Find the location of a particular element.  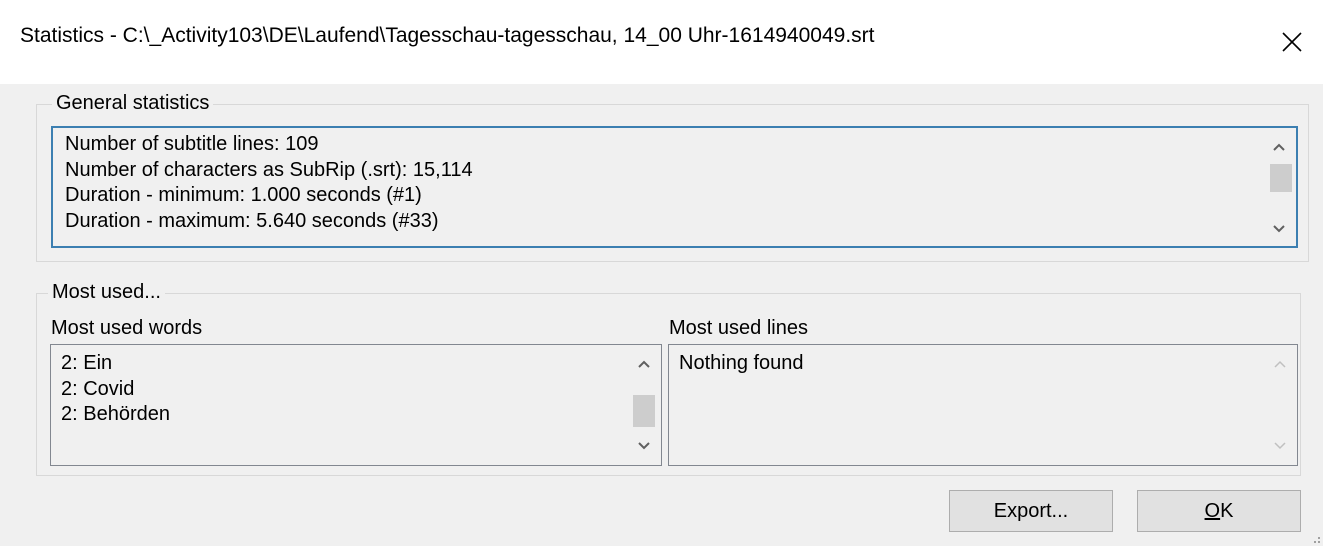

word-item: 2: Behörden is located at coordinates (115, 414).